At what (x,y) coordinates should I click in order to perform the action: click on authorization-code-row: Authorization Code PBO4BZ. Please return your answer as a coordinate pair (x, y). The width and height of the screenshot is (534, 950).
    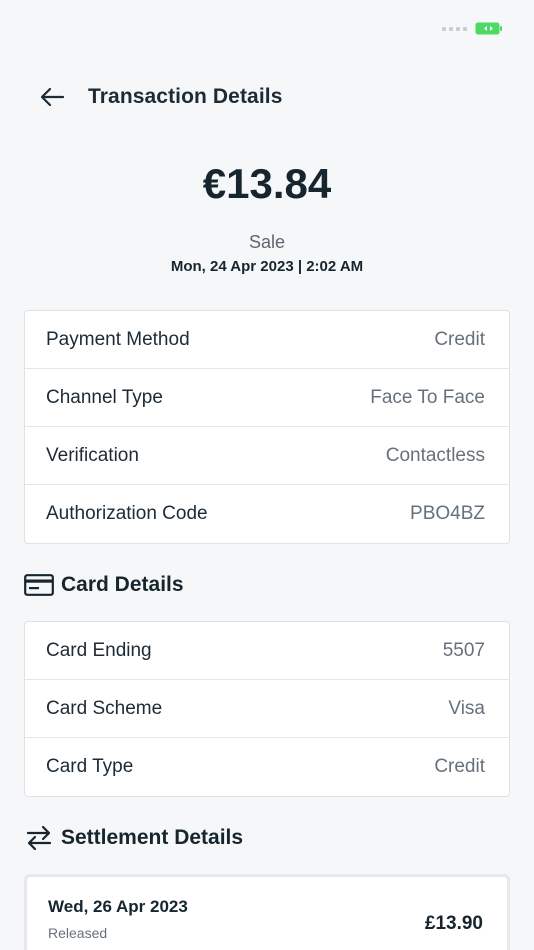
    Looking at the image, I should click on (267, 514).